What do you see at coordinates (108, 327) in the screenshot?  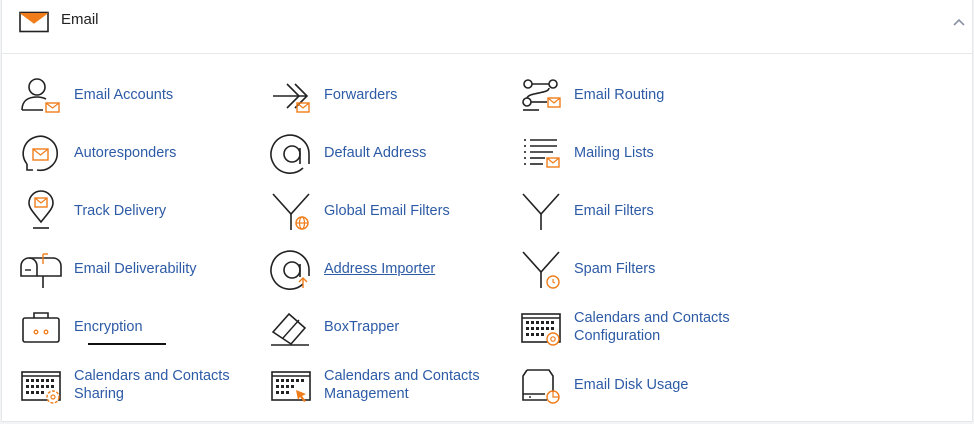 I see `item-label: Encryption` at bounding box center [108, 327].